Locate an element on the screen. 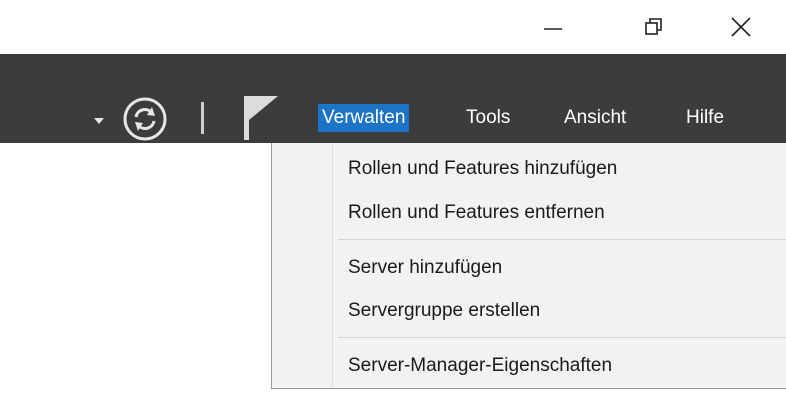 This screenshot has height=416, width=786. title-bar is located at coordinates (393, 27).